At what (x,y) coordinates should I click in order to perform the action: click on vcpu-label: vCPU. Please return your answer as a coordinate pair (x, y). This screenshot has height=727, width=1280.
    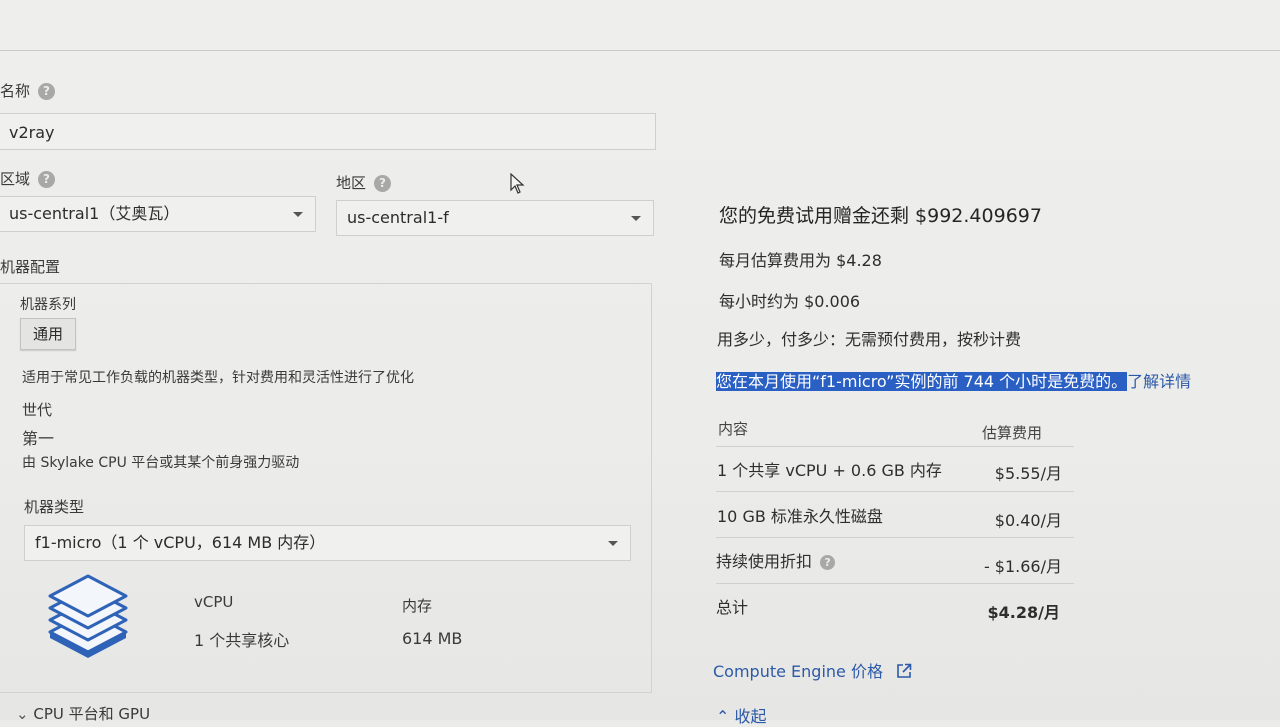
    Looking at the image, I should click on (214, 602).